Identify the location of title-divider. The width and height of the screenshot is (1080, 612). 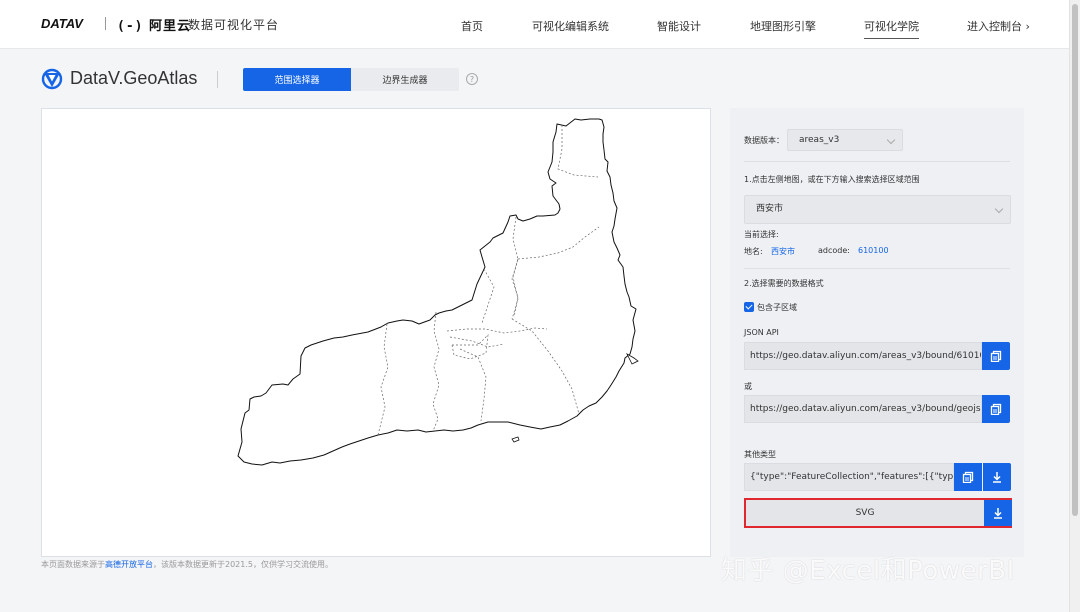
(217, 79).